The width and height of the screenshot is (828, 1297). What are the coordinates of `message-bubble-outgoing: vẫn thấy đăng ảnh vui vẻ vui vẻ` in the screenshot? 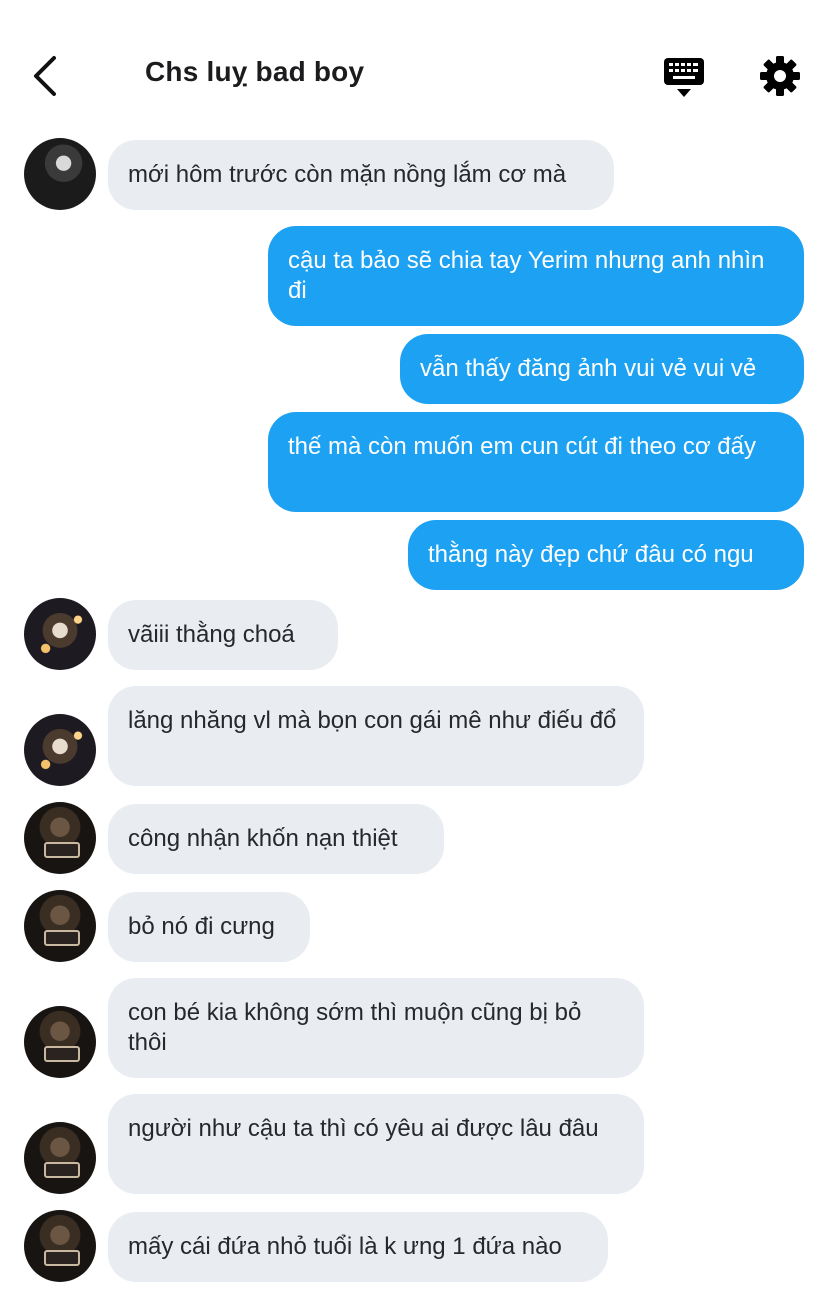 It's located at (602, 369).